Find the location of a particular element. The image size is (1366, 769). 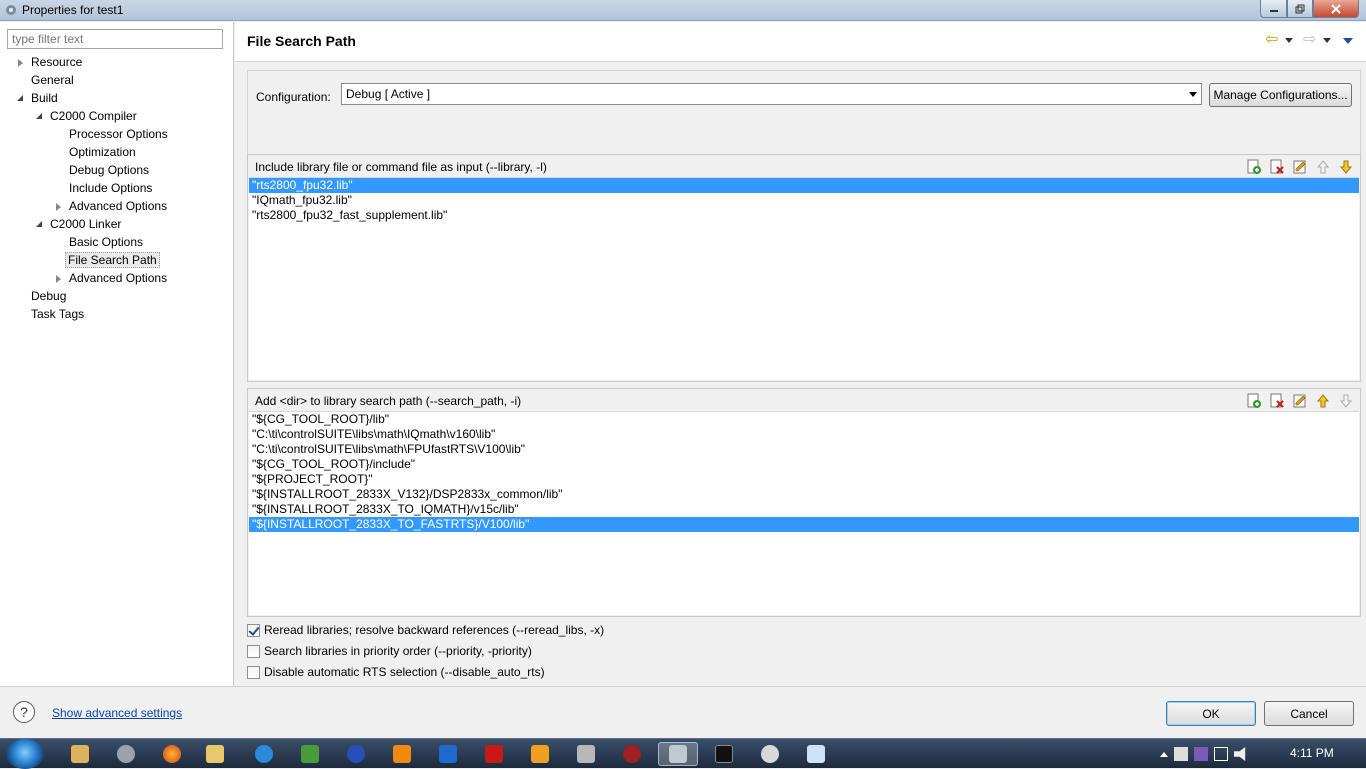

forward-arrow-icon: ⇨ is located at coordinates (1311, 40).